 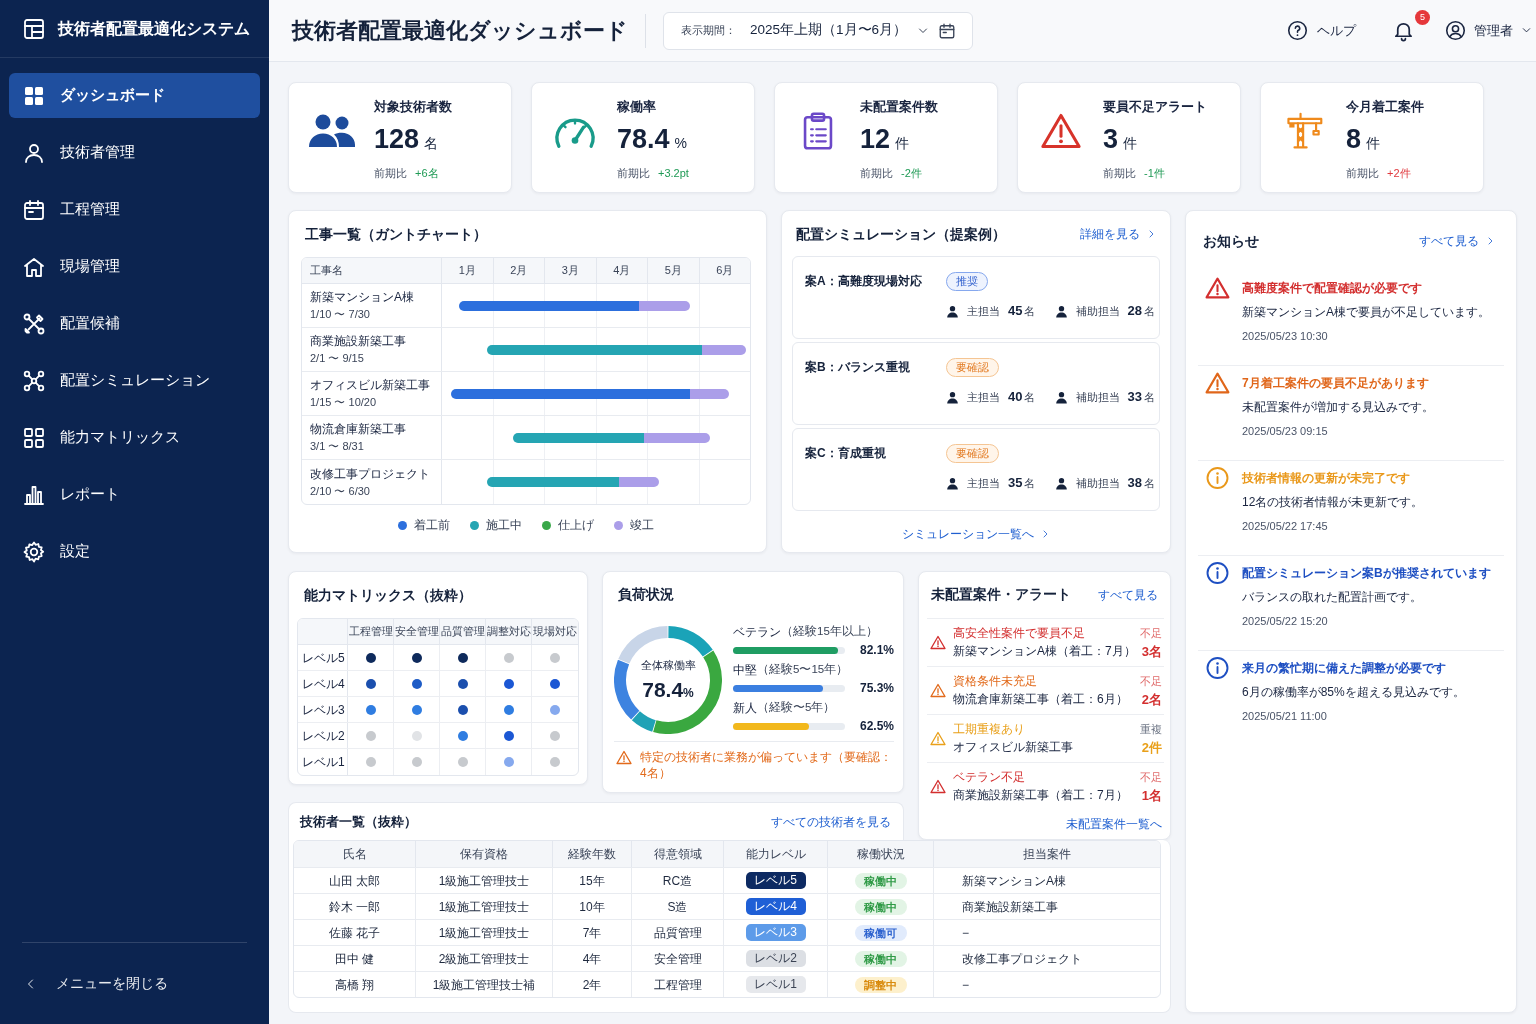 What do you see at coordinates (362, 297) in the screenshot?
I see `project-name: 新築マンションA棟` at bounding box center [362, 297].